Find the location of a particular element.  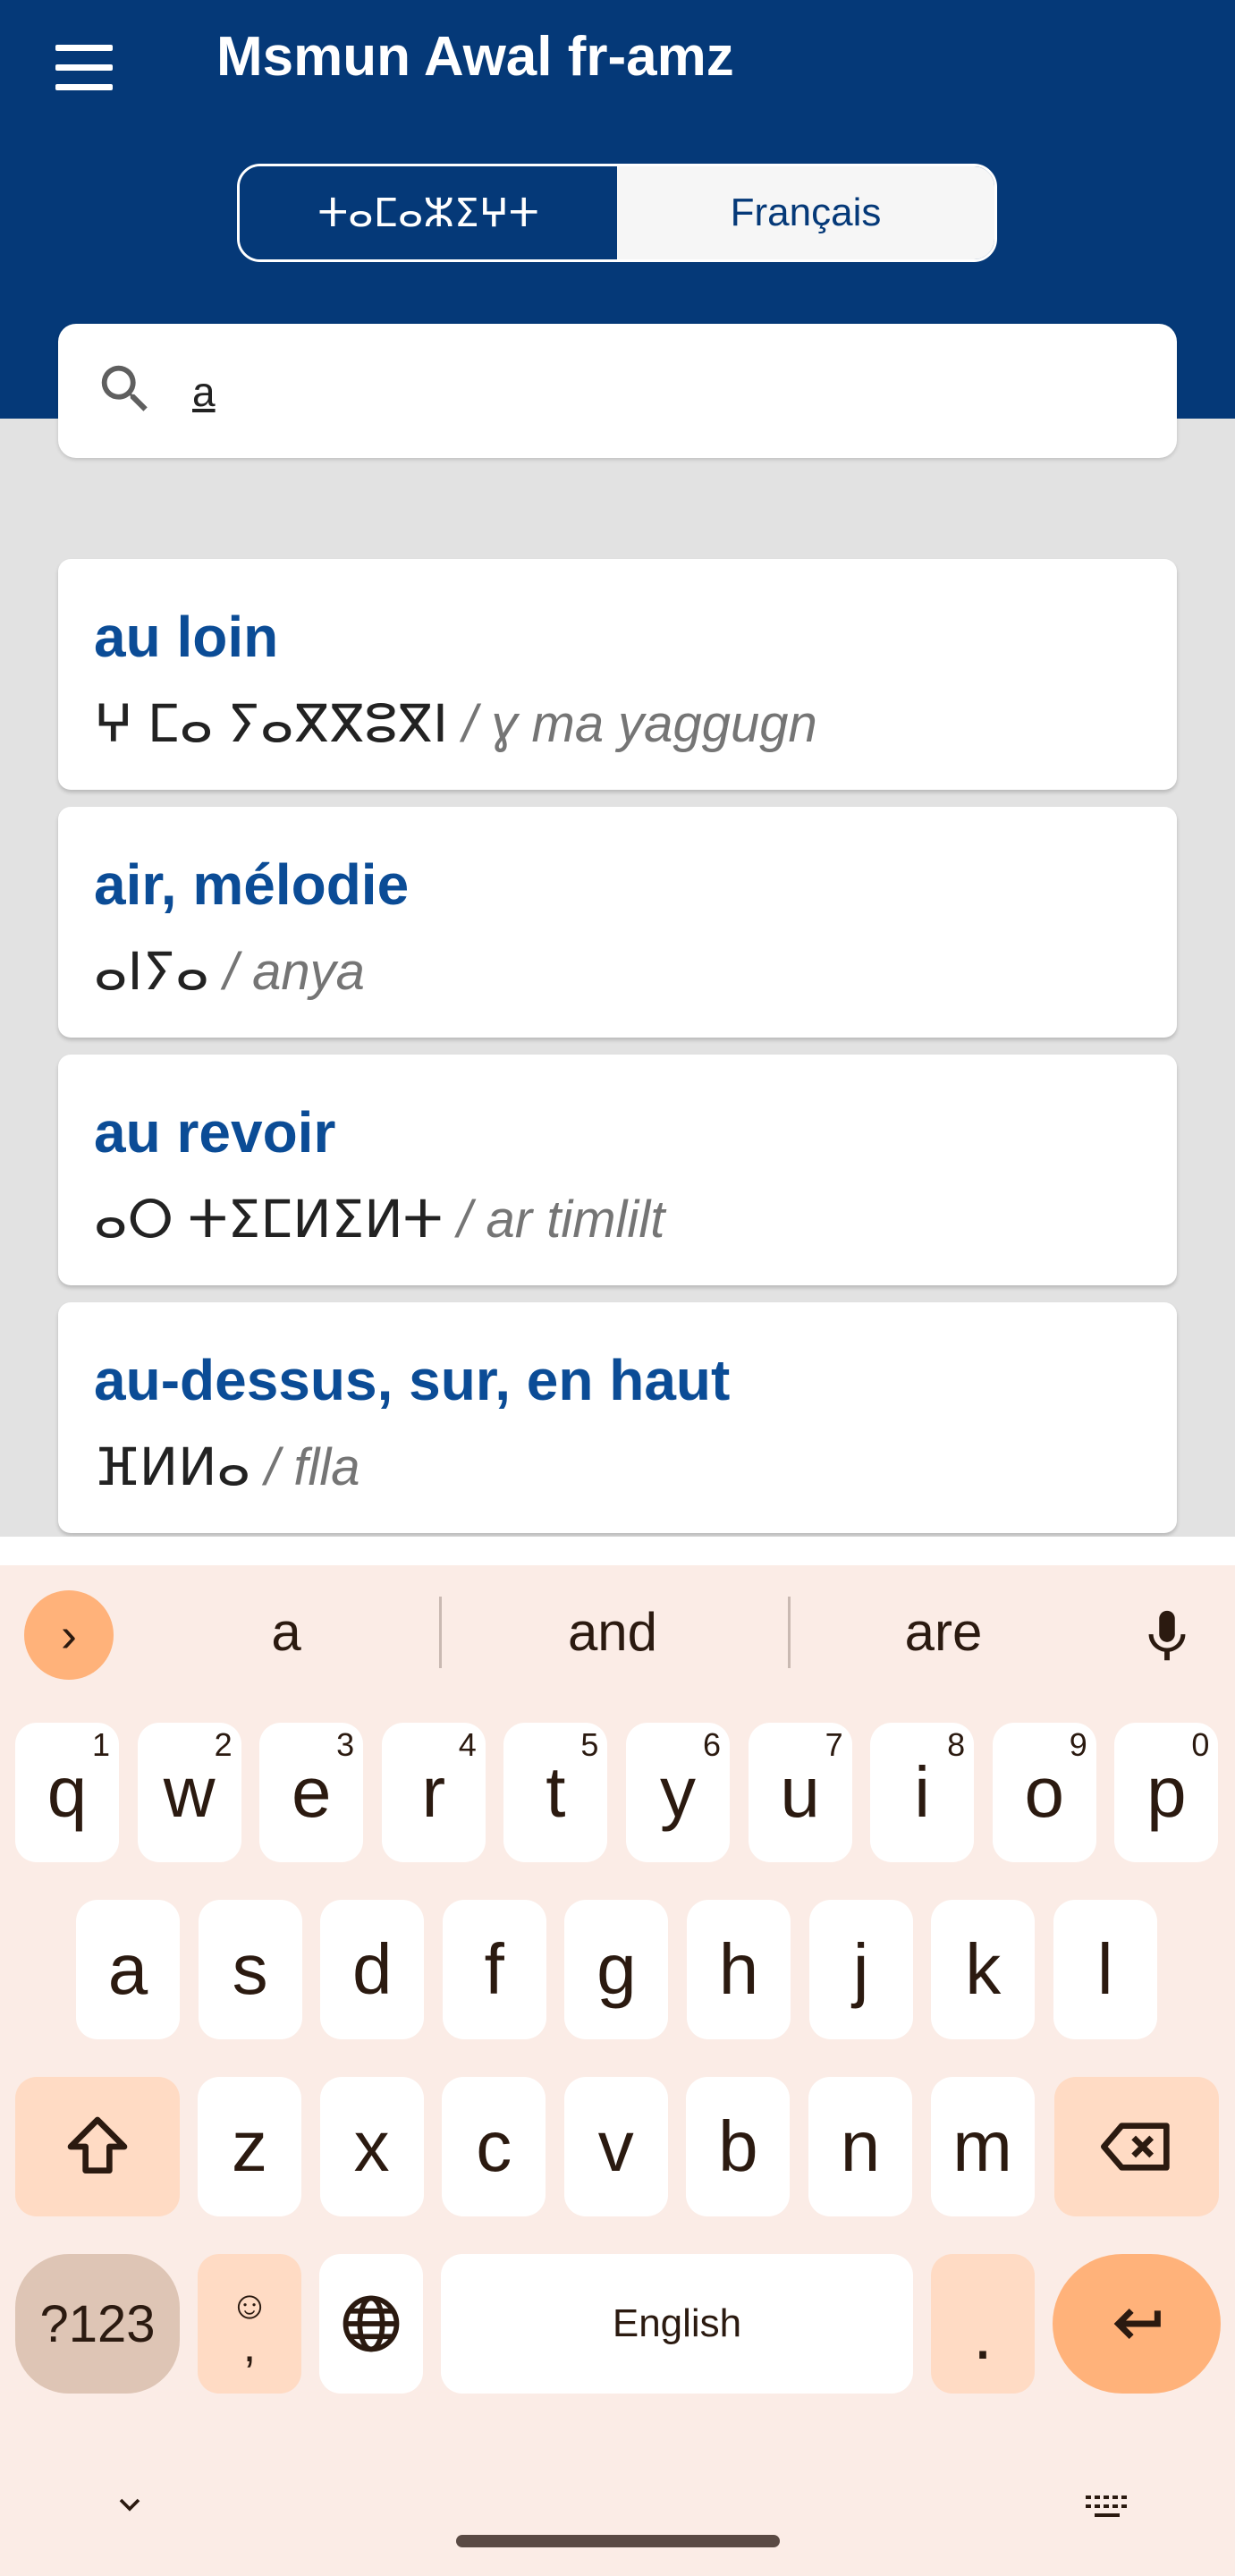

key-i: i8 is located at coordinates (923, 1792).